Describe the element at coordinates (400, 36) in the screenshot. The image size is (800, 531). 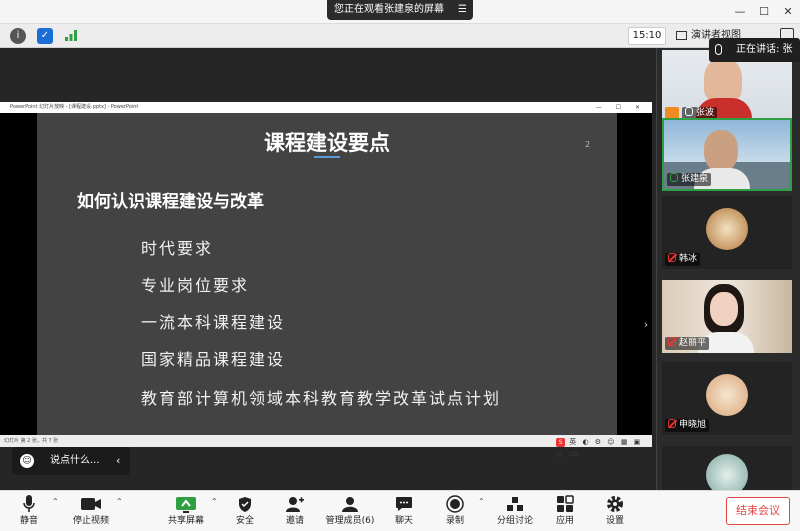
I see `meeting-info-bar: i ✓ 15:10 演讲者视图` at that location.